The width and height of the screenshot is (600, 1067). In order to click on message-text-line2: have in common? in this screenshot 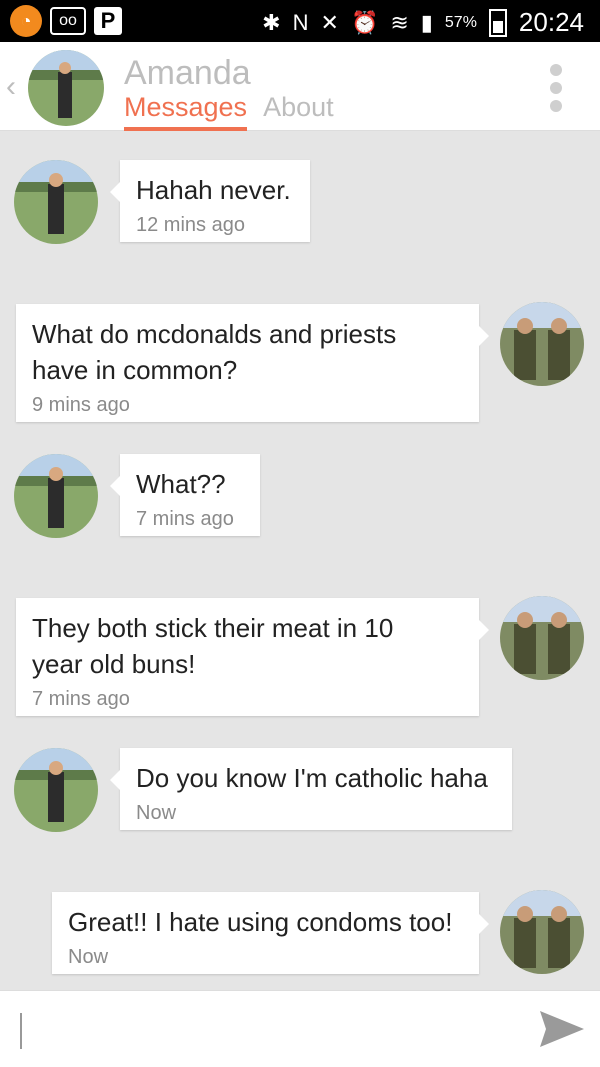, I will do `click(135, 370)`.